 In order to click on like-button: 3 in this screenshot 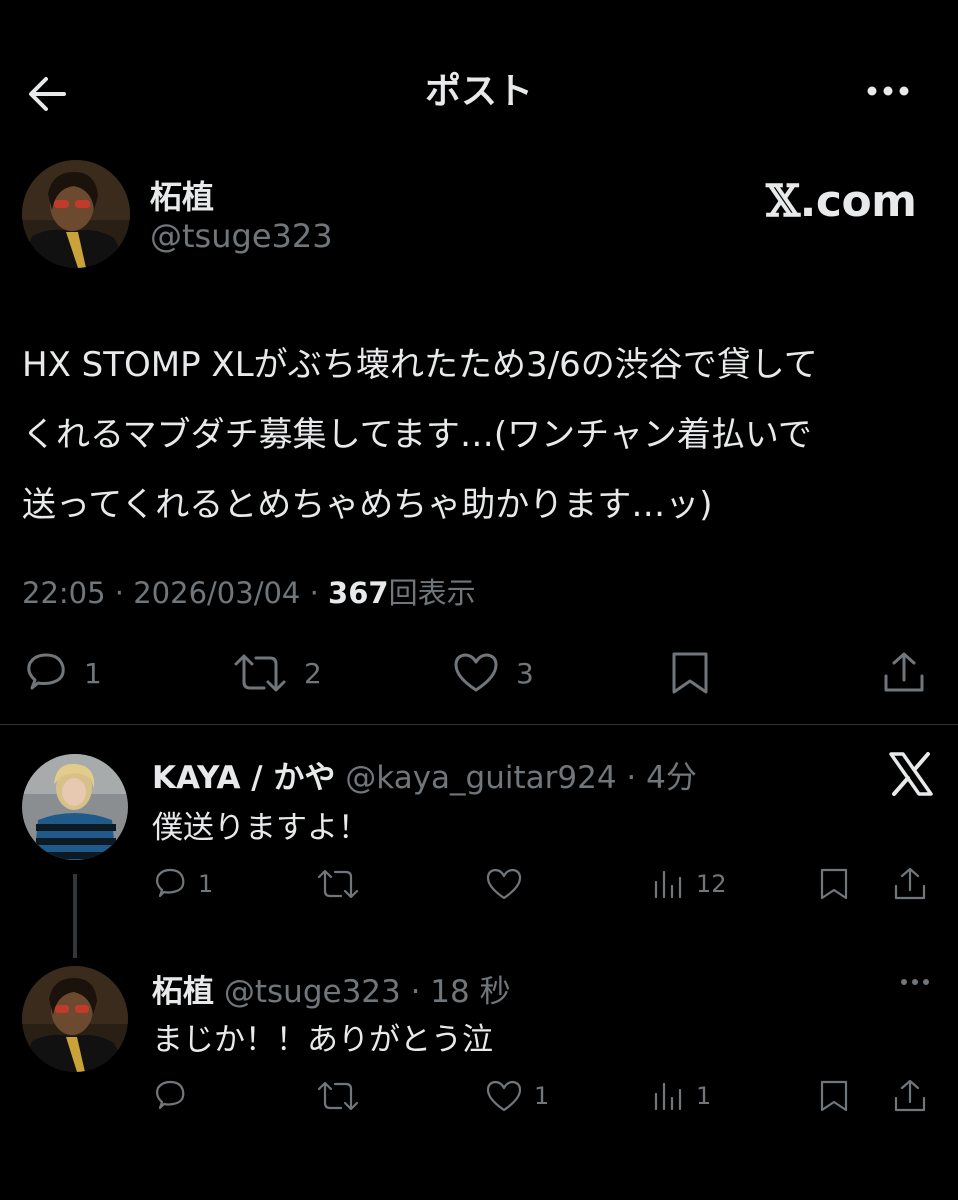, I will do `click(493, 673)`.